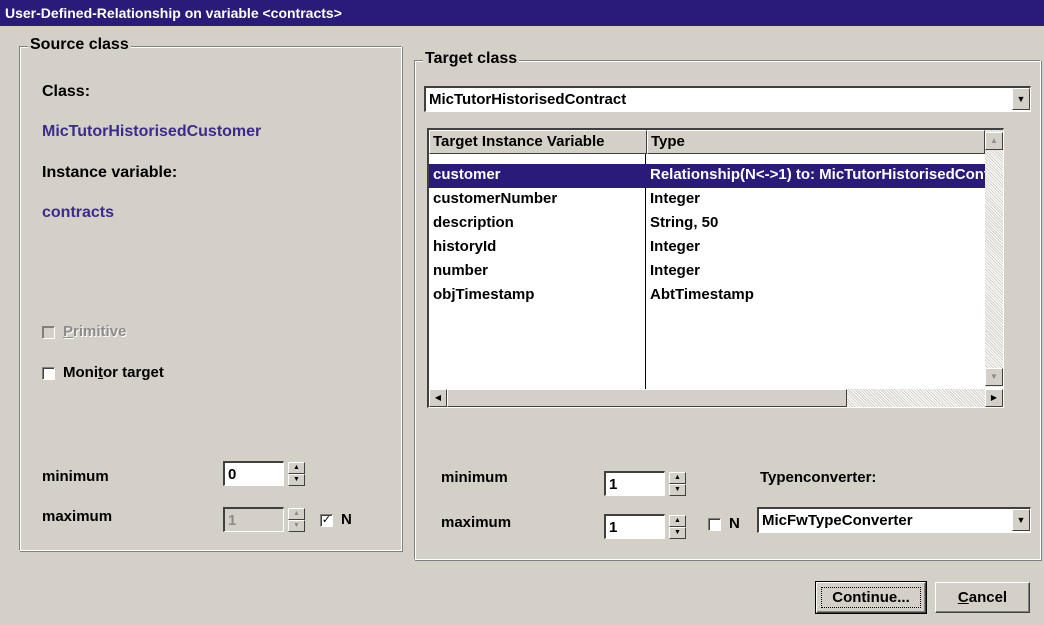 The image size is (1044, 625). I want to click on source-maximum-field: 1, so click(253, 519).